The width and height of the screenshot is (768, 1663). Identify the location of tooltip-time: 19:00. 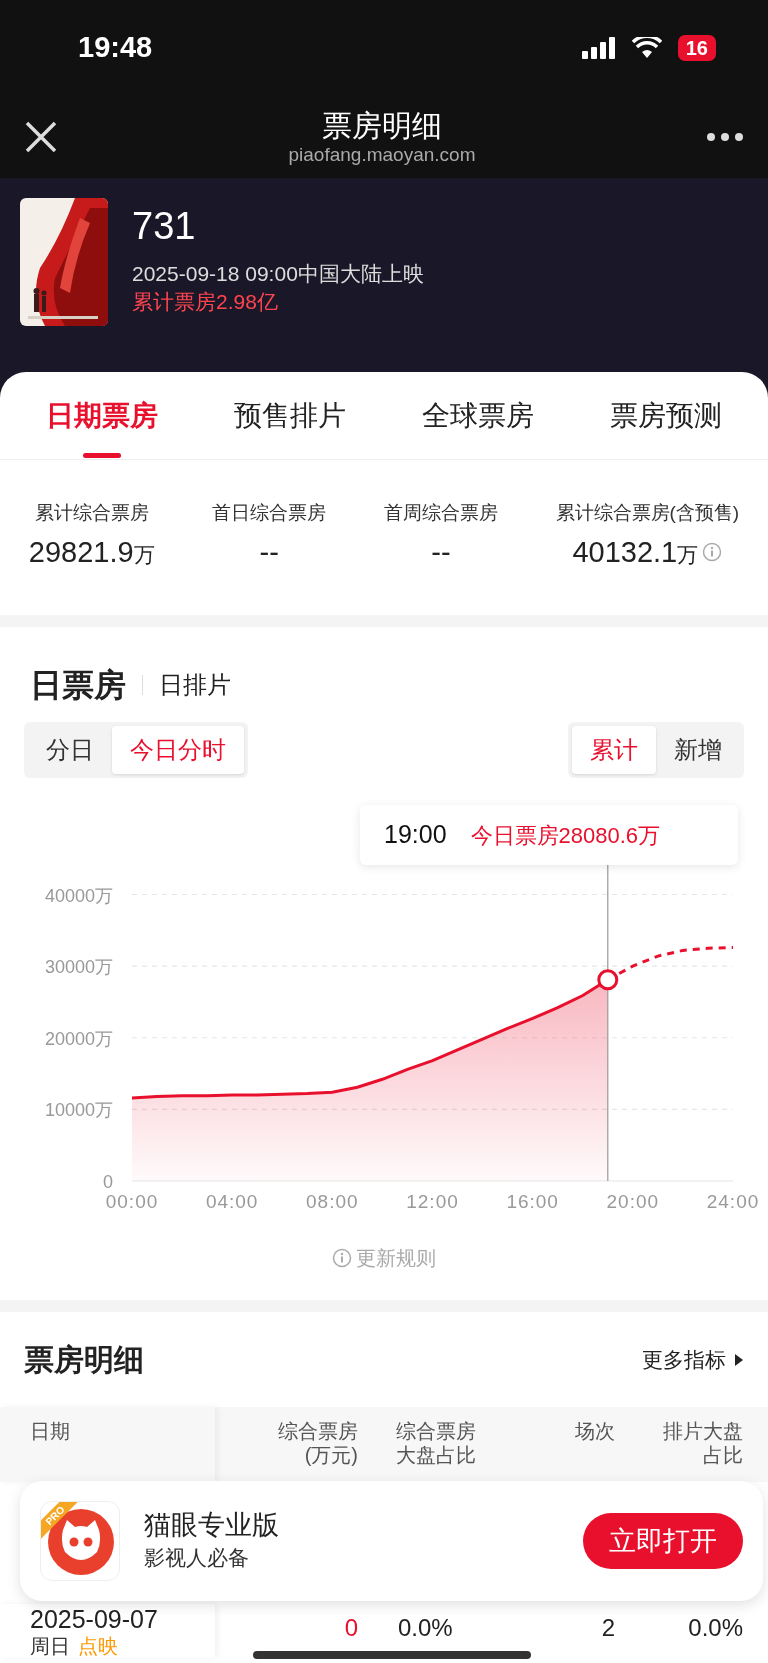
(415, 835).